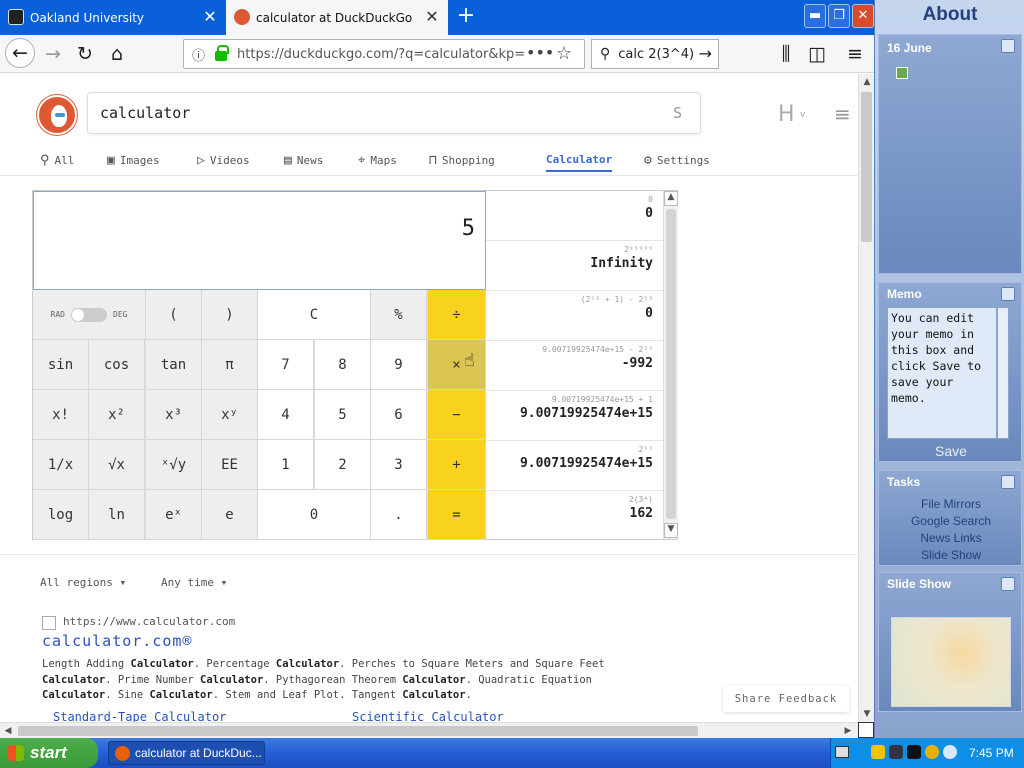 This screenshot has height=768, width=1024. What do you see at coordinates (866, 398) in the screenshot?
I see `page-vertical-scrollbar: ▲ ▼` at bounding box center [866, 398].